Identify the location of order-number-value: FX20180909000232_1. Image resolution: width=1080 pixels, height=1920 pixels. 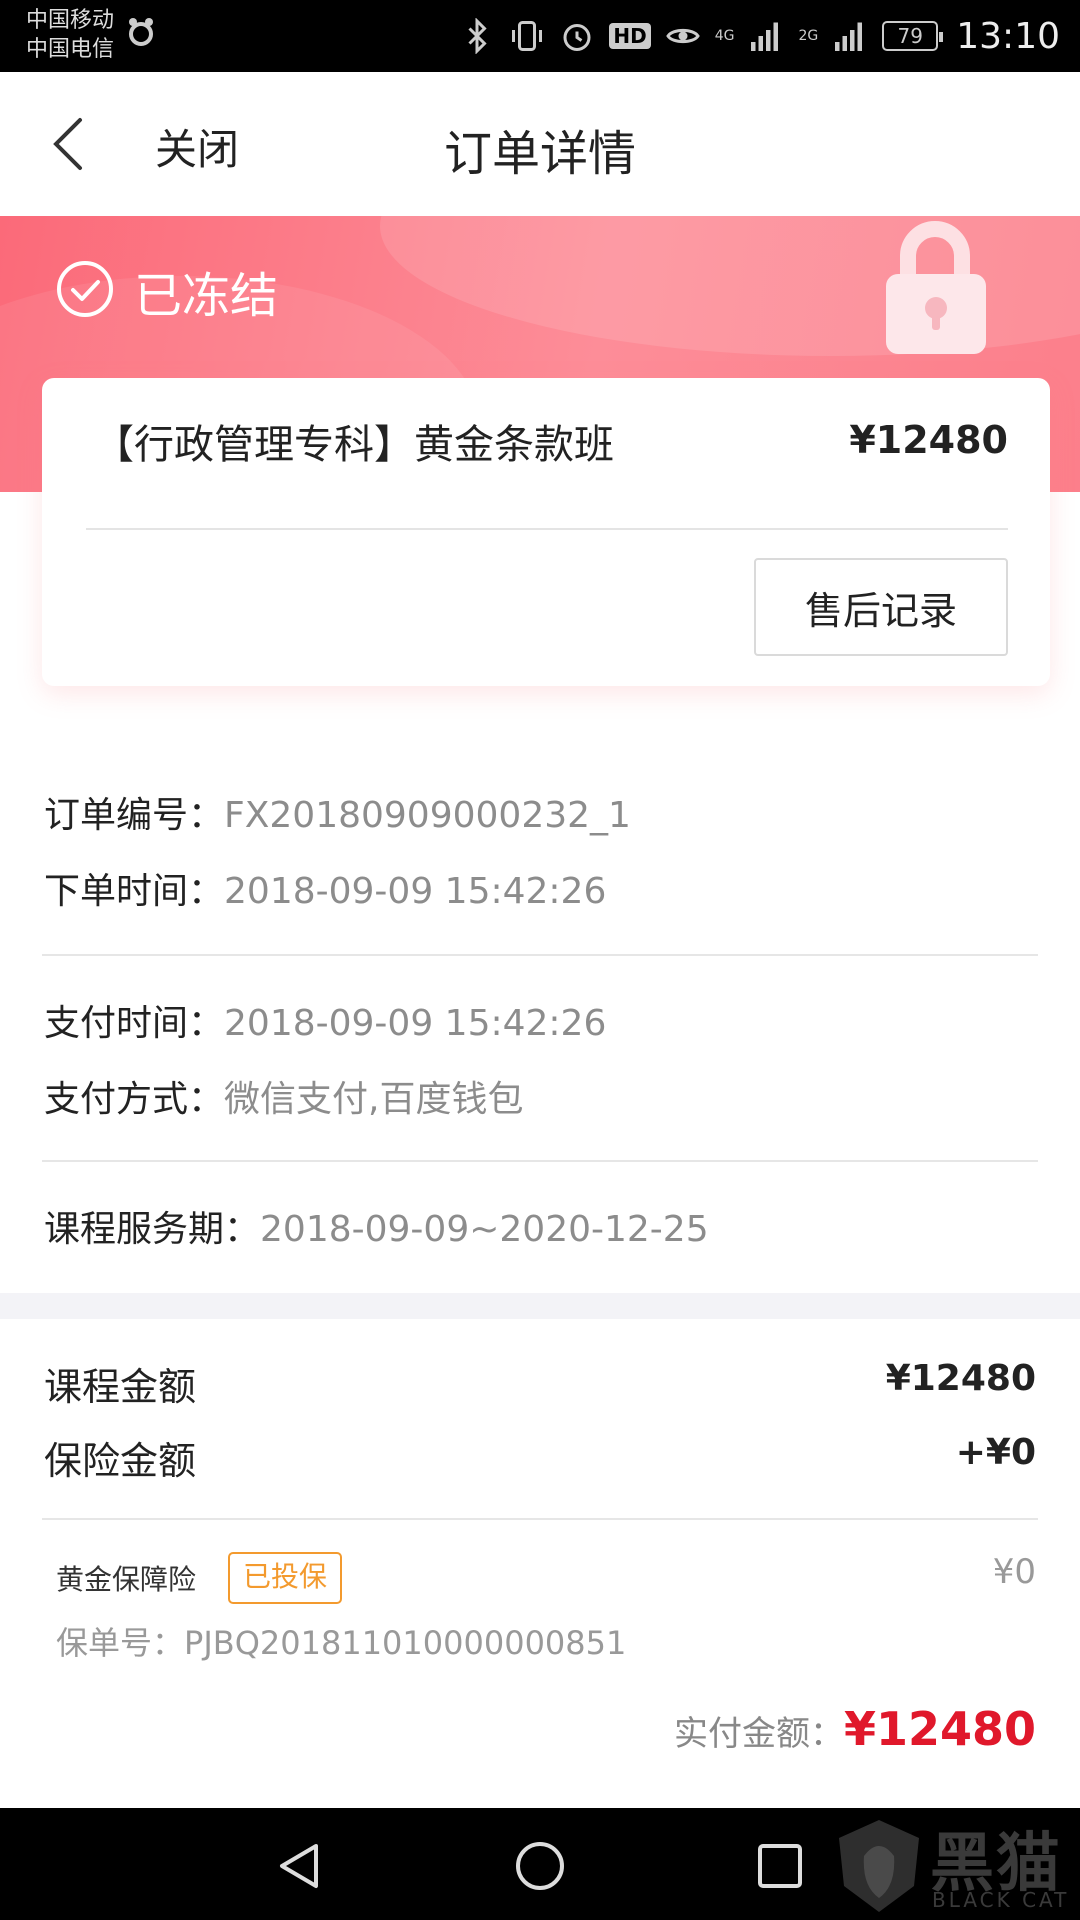
(427, 815).